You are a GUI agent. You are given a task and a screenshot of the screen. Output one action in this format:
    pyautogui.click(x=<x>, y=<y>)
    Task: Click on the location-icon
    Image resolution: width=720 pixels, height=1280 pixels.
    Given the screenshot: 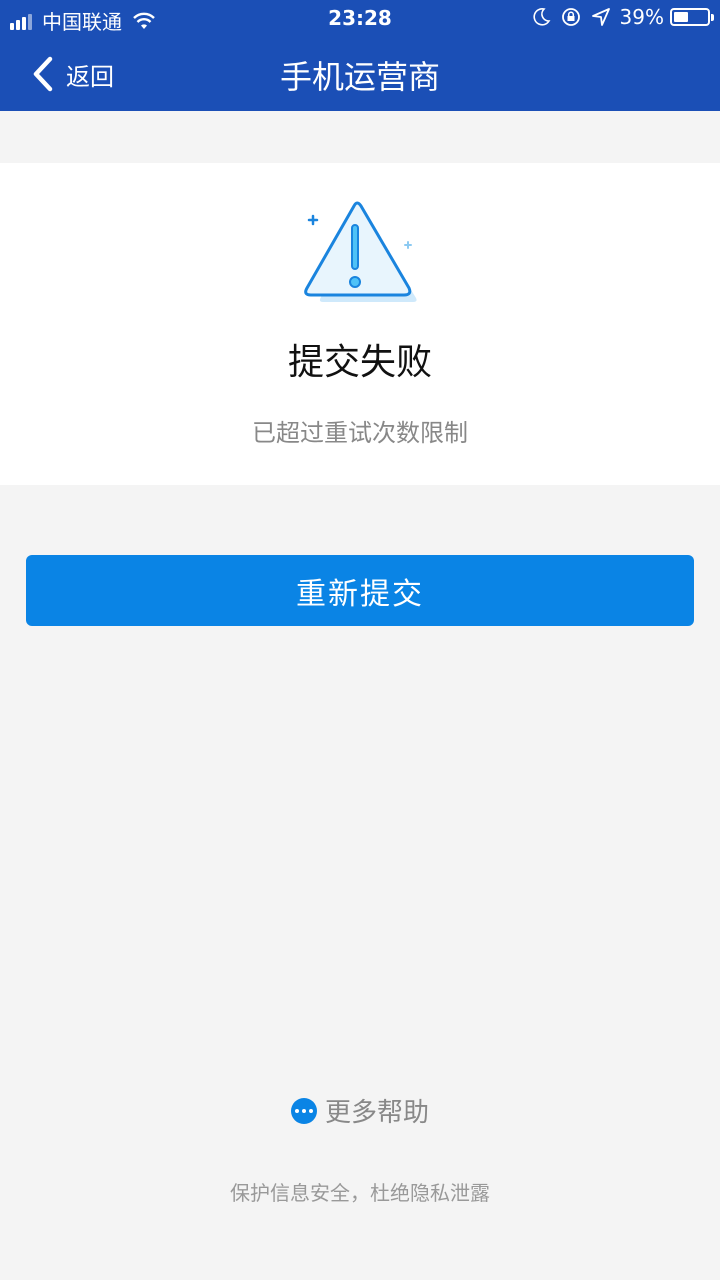 What is the action you would take?
    pyautogui.click(x=600, y=17)
    